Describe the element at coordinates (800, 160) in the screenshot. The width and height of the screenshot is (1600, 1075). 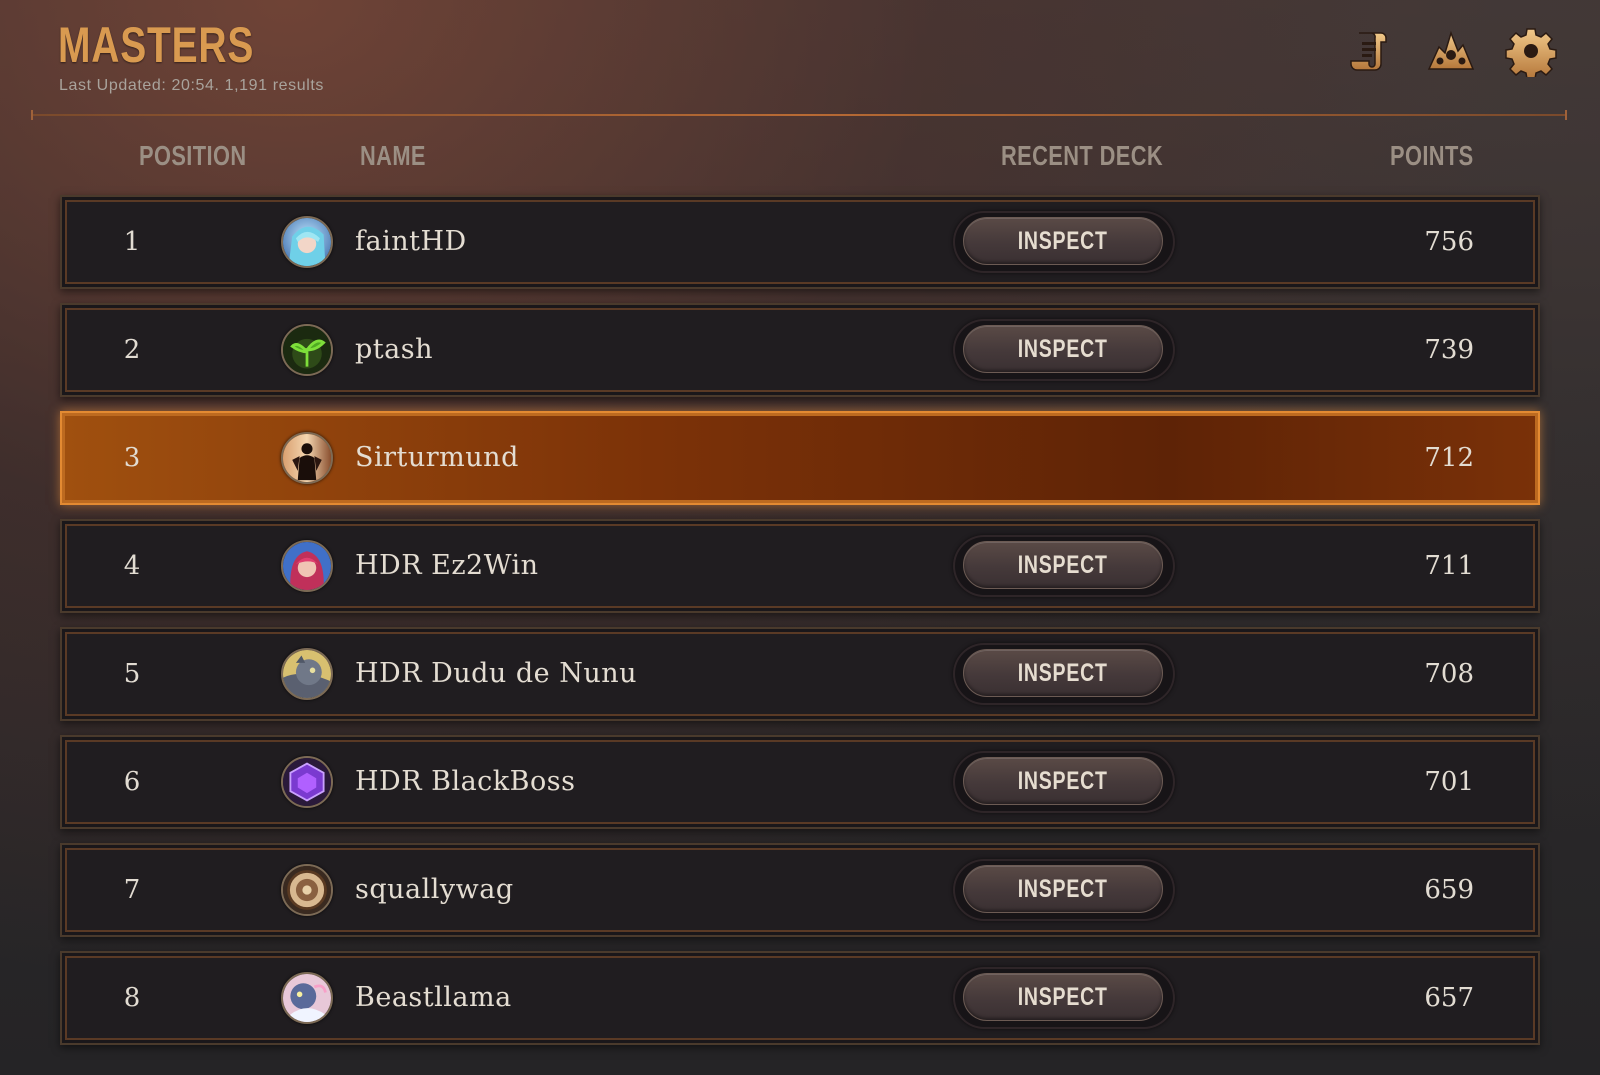
I see `column-headers: POSITION NAME RECENT DECK POINTS` at that location.